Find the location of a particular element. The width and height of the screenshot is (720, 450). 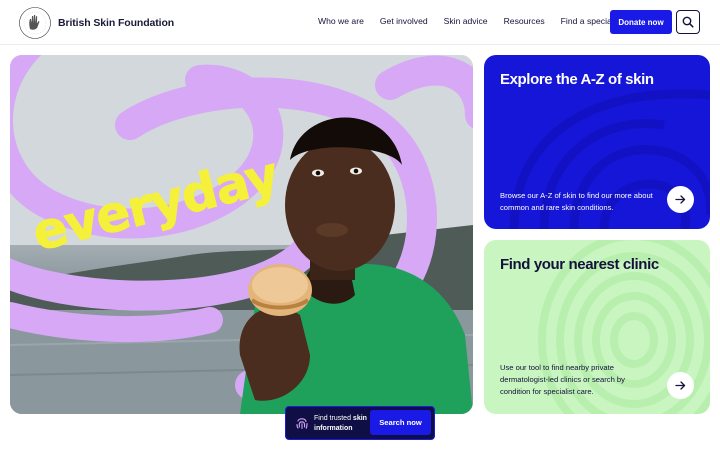

find-text-bold: skin is located at coordinates (359, 418).